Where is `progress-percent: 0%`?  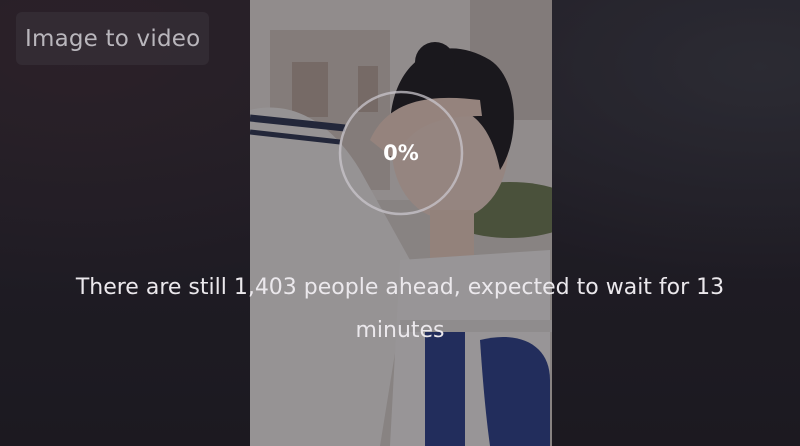
progress-percent: 0% is located at coordinates (401, 153).